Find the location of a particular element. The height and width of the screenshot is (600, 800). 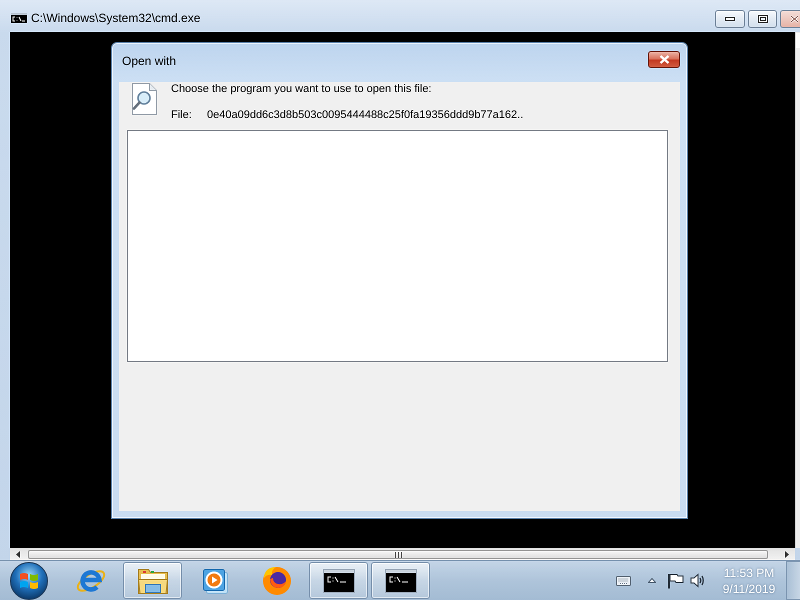

start-orb-icon is located at coordinates (29, 581).